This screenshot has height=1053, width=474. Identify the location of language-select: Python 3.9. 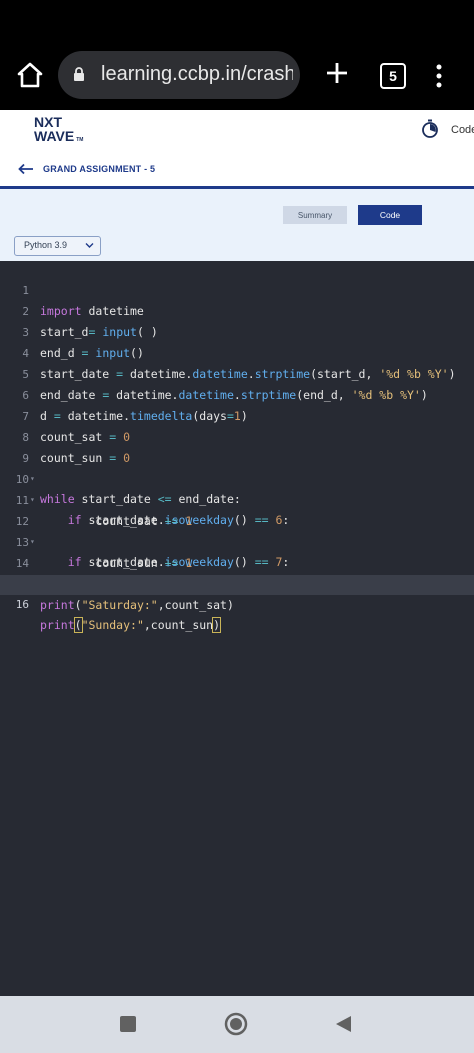
(57, 246).